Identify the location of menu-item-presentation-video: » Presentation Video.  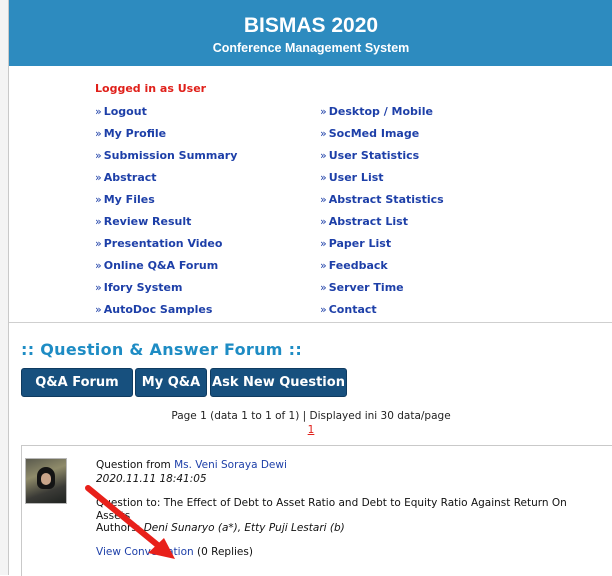
(158, 243).